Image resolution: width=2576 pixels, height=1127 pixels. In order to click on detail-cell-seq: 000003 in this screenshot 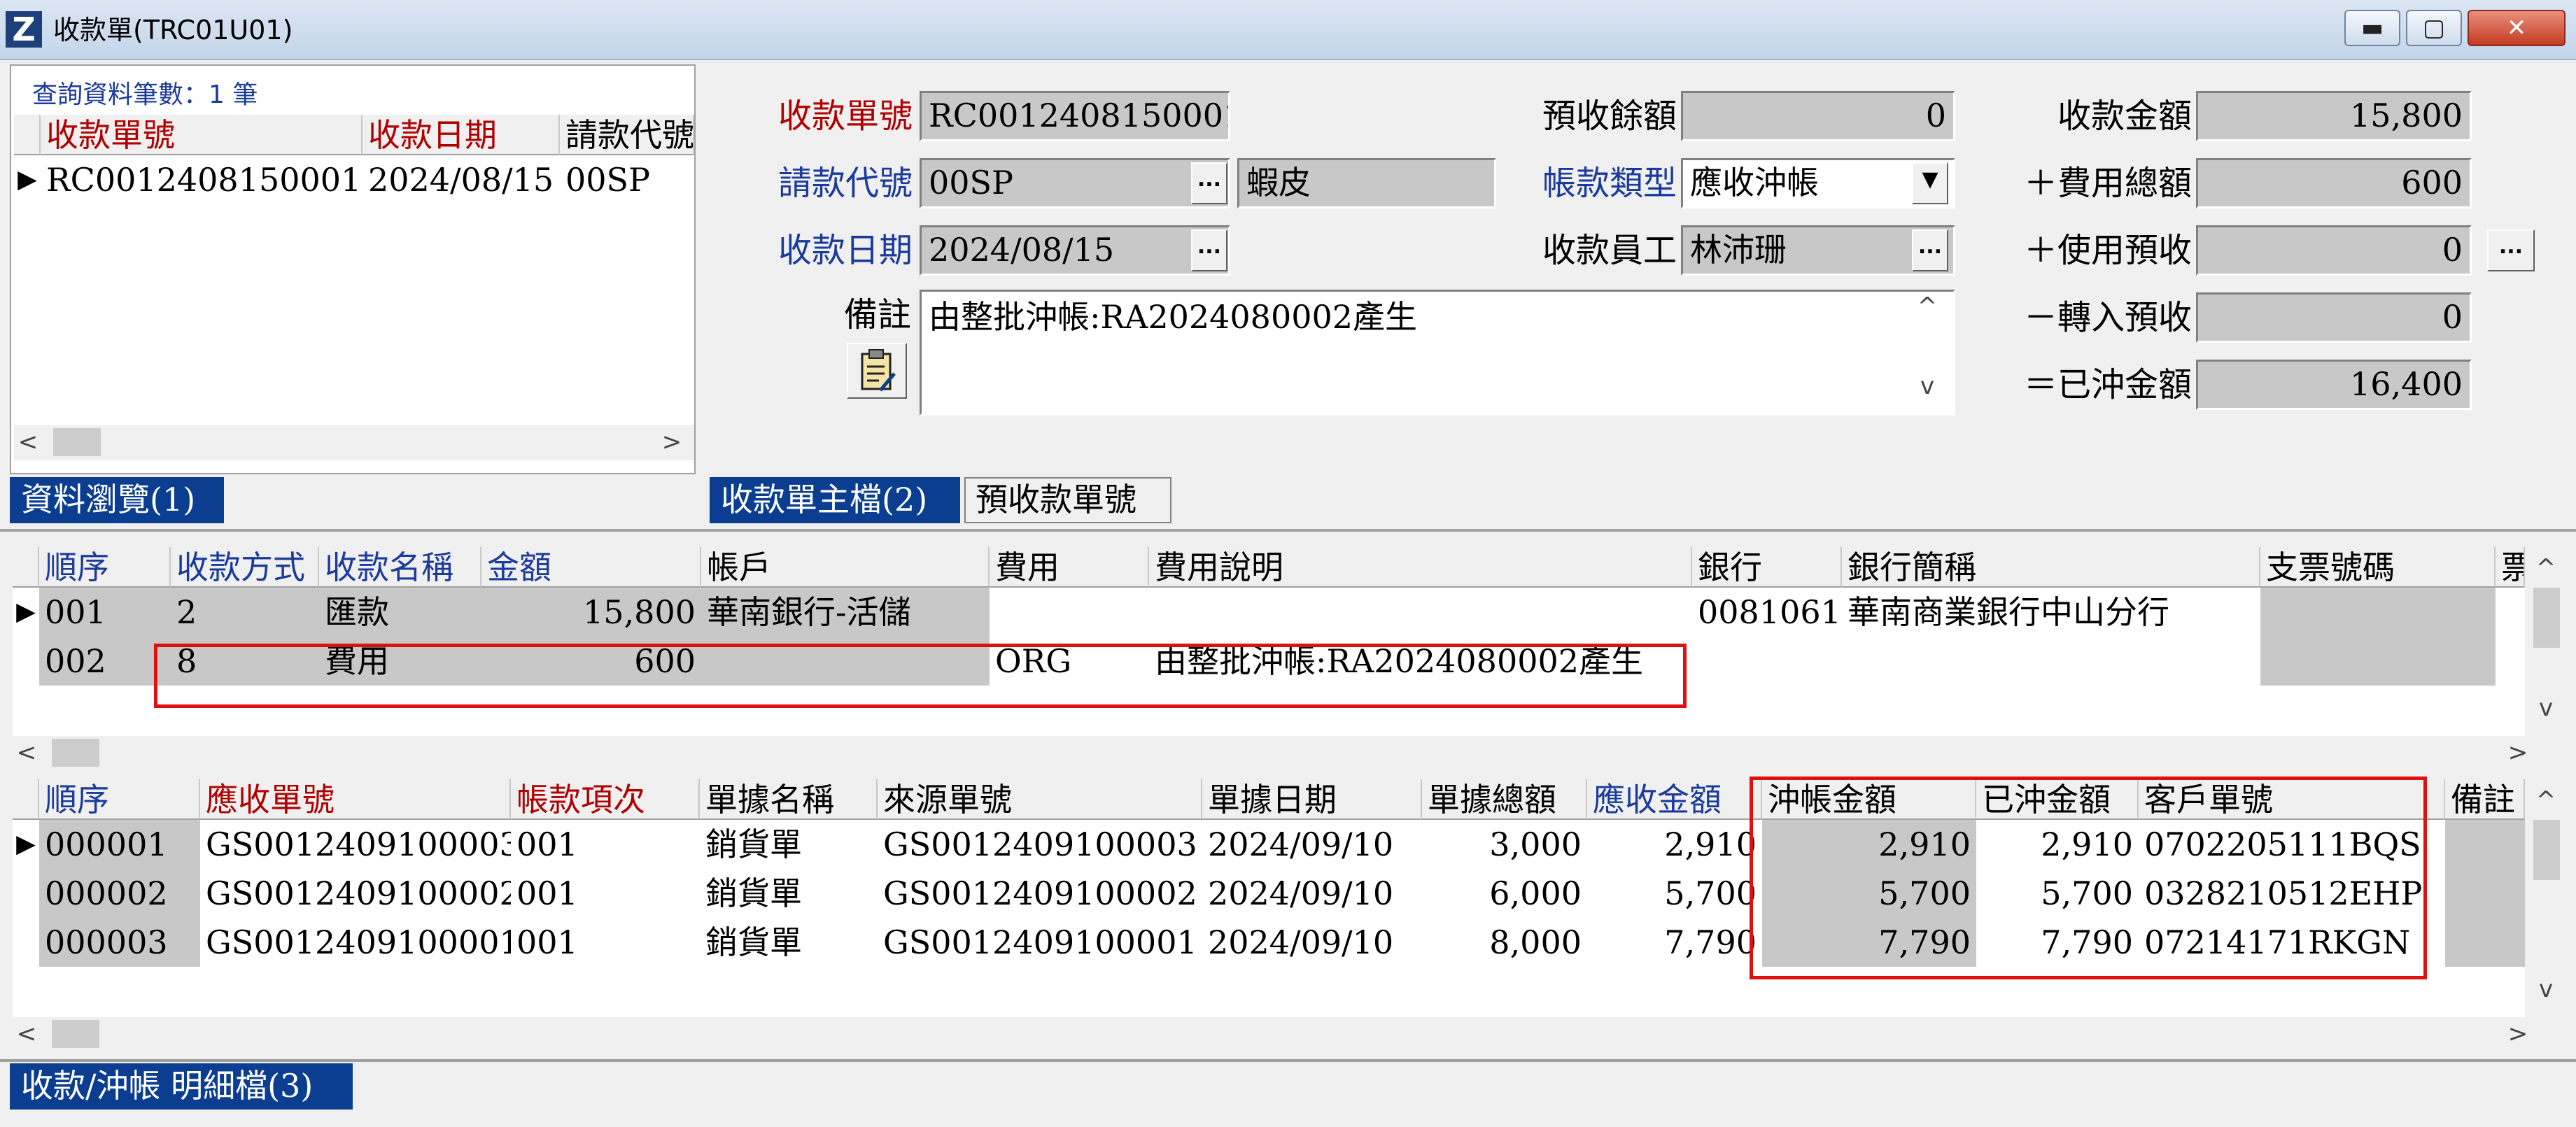, I will do `click(119, 942)`.